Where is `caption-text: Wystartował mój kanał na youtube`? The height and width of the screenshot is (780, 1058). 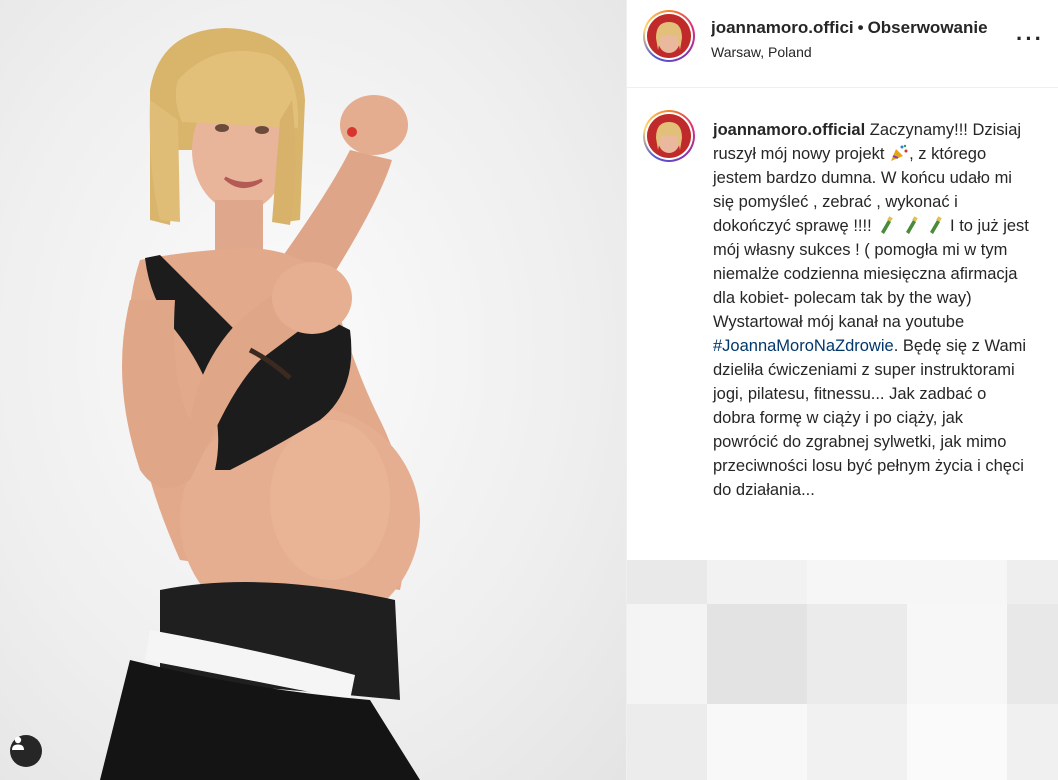
caption-text: Wystartował mój kanał na youtube is located at coordinates (839, 322).